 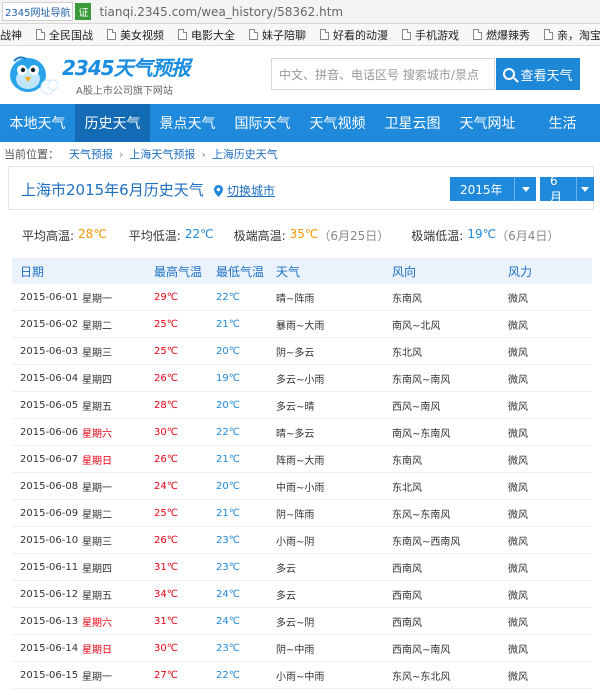 What do you see at coordinates (259, 236) in the screenshot?
I see `max-high-label: 极端高温:` at bounding box center [259, 236].